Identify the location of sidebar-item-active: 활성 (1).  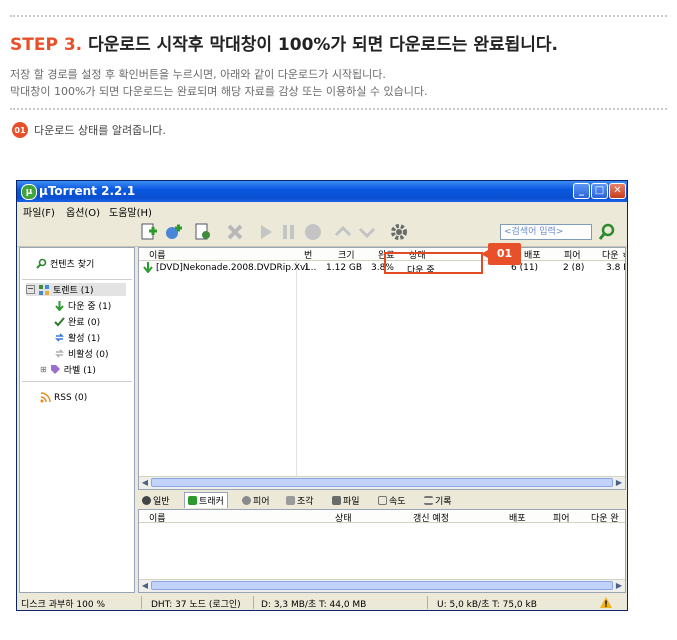
(77, 337).